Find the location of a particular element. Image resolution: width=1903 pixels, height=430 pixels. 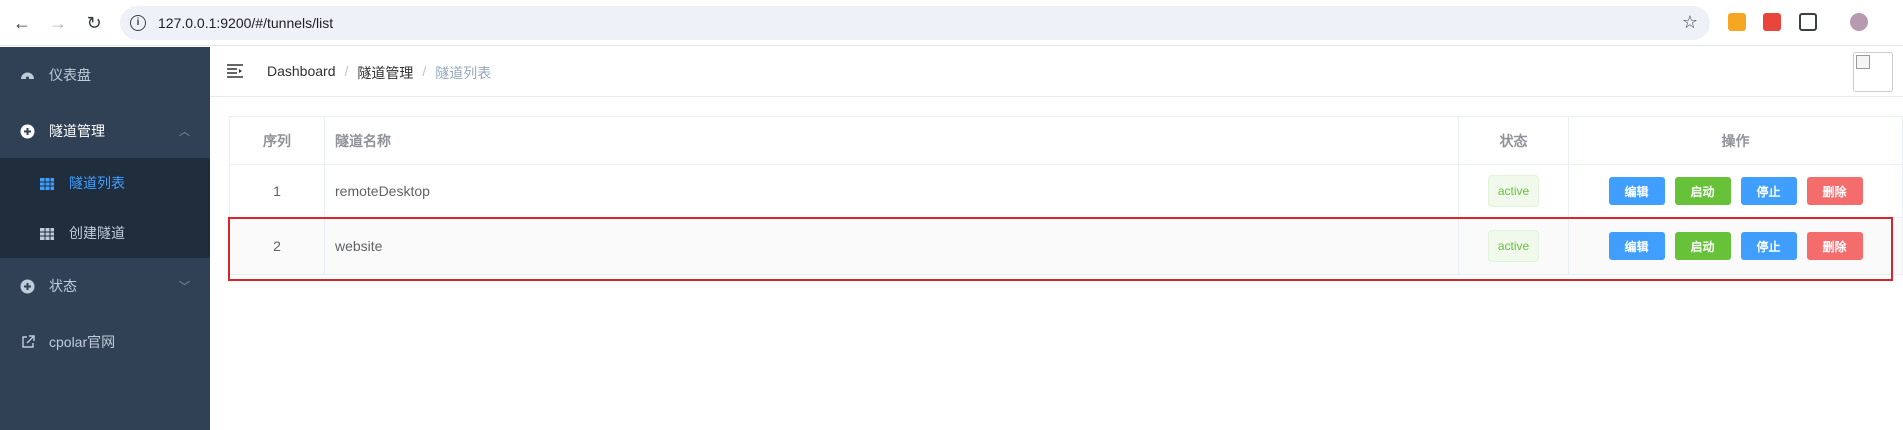

chevron-up-icon: ︿ is located at coordinates (184, 132).